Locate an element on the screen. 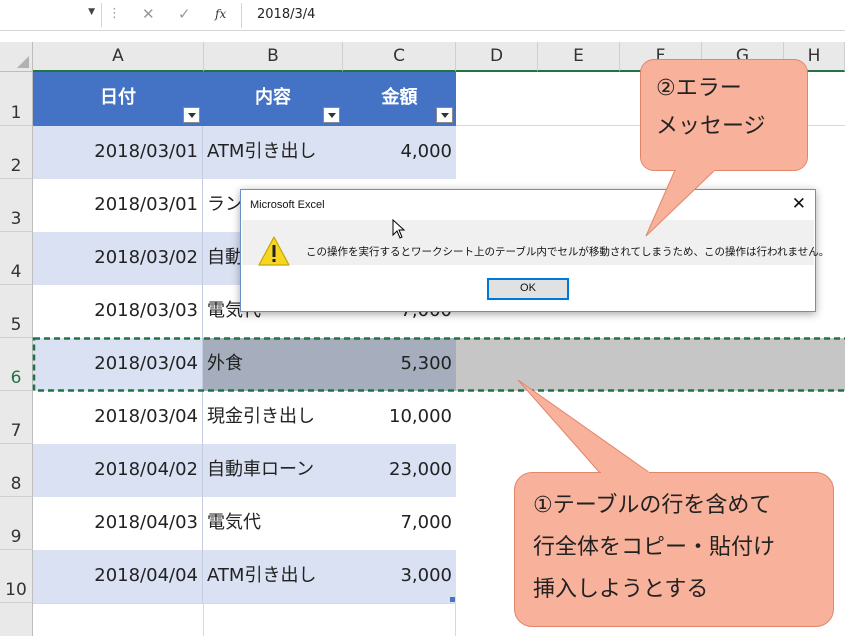 The height and width of the screenshot is (636, 845). callout-error-seam is located at coordinates (695, 170).